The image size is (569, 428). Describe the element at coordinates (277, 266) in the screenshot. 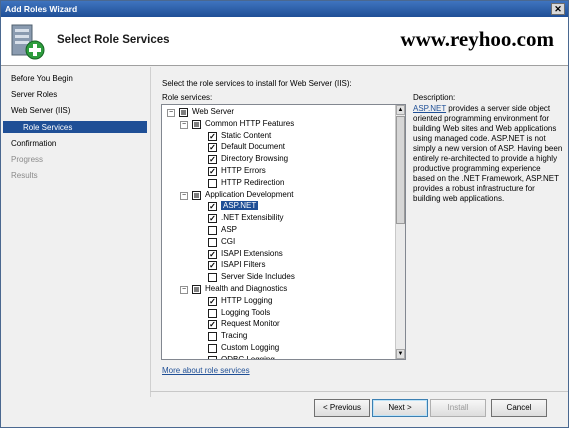

I see `tree-row: ✓ ISAPI Filters` at that location.